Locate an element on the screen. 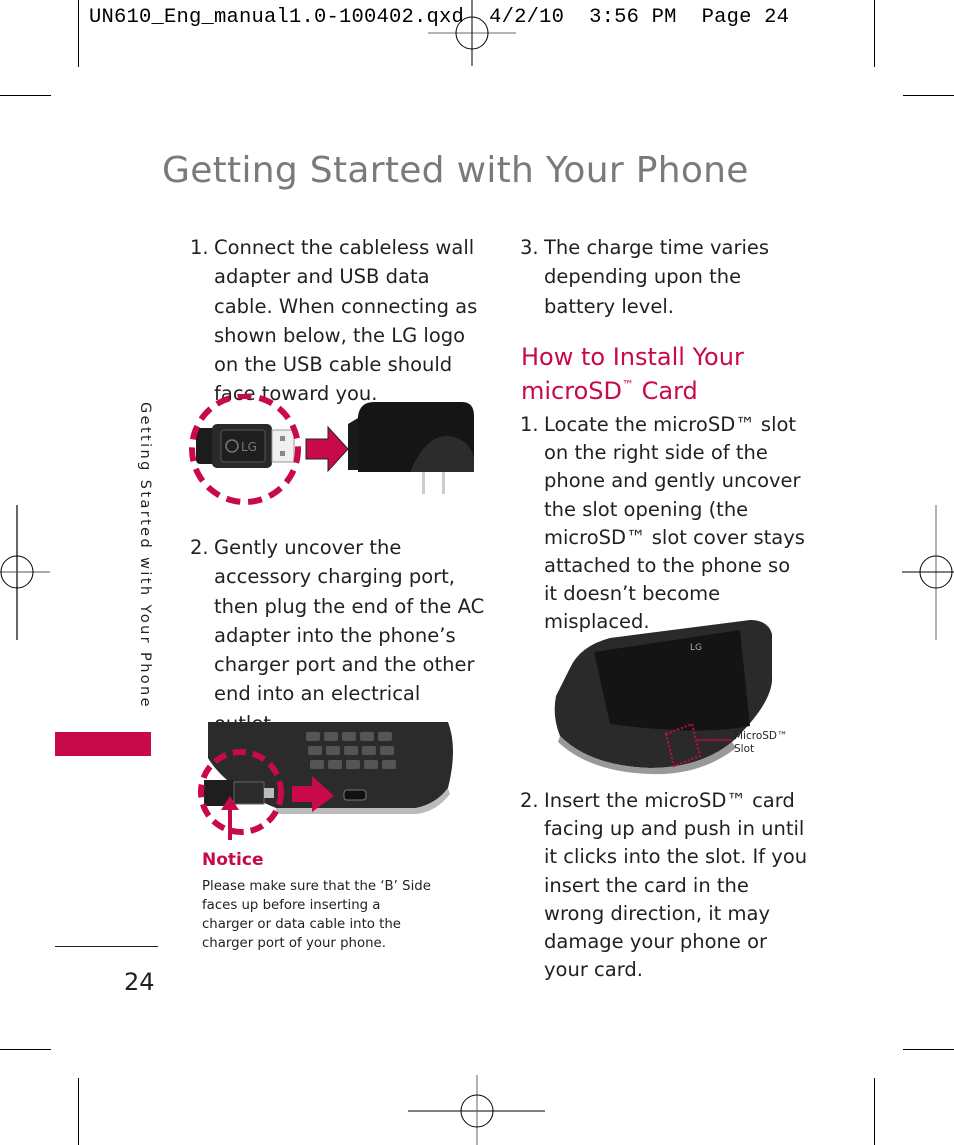  callout-line-1: MicroSD™ is located at coordinates (761, 736).